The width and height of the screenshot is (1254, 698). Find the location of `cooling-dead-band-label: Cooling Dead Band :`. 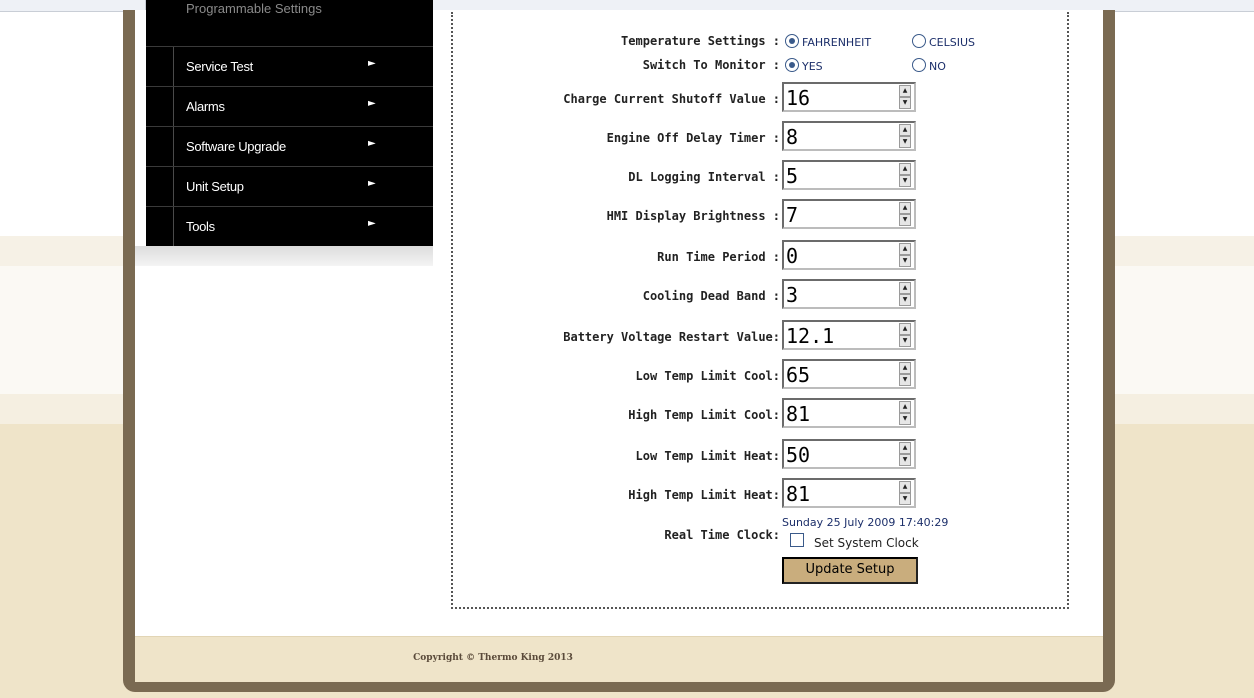

cooling-dead-band-label: Cooling Dead Band : is located at coordinates (711, 296).